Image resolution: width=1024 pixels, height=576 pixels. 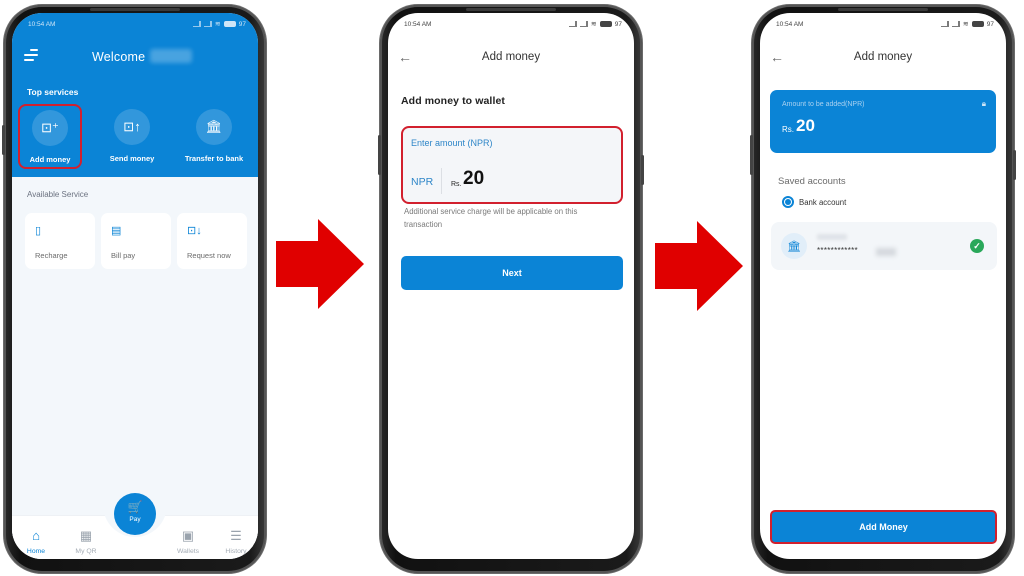 I want to click on amount-input-field: Enter amount (NPR) NPR Rs. 20, so click(x=512, y=165).